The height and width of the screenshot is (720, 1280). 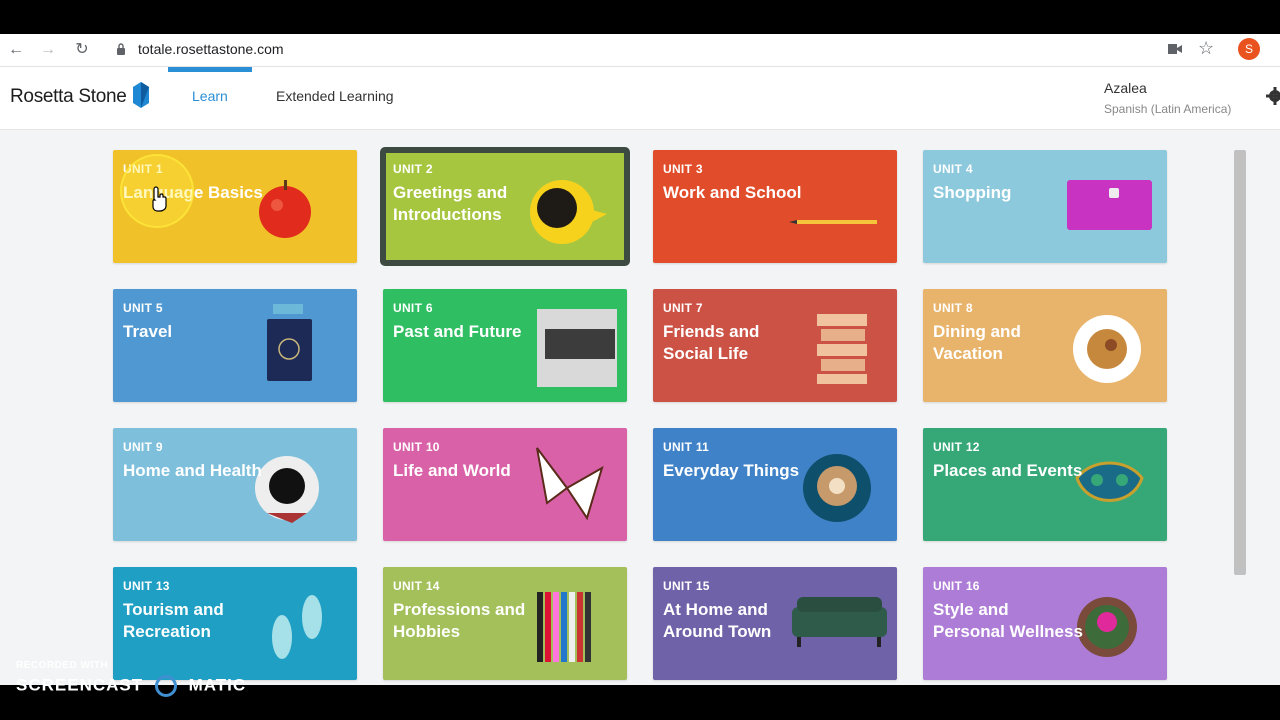 What do you see at coordinates (192, 470) in the screenshot?
I see `unit-title: Home and Health` at bounding box center [192, 470].